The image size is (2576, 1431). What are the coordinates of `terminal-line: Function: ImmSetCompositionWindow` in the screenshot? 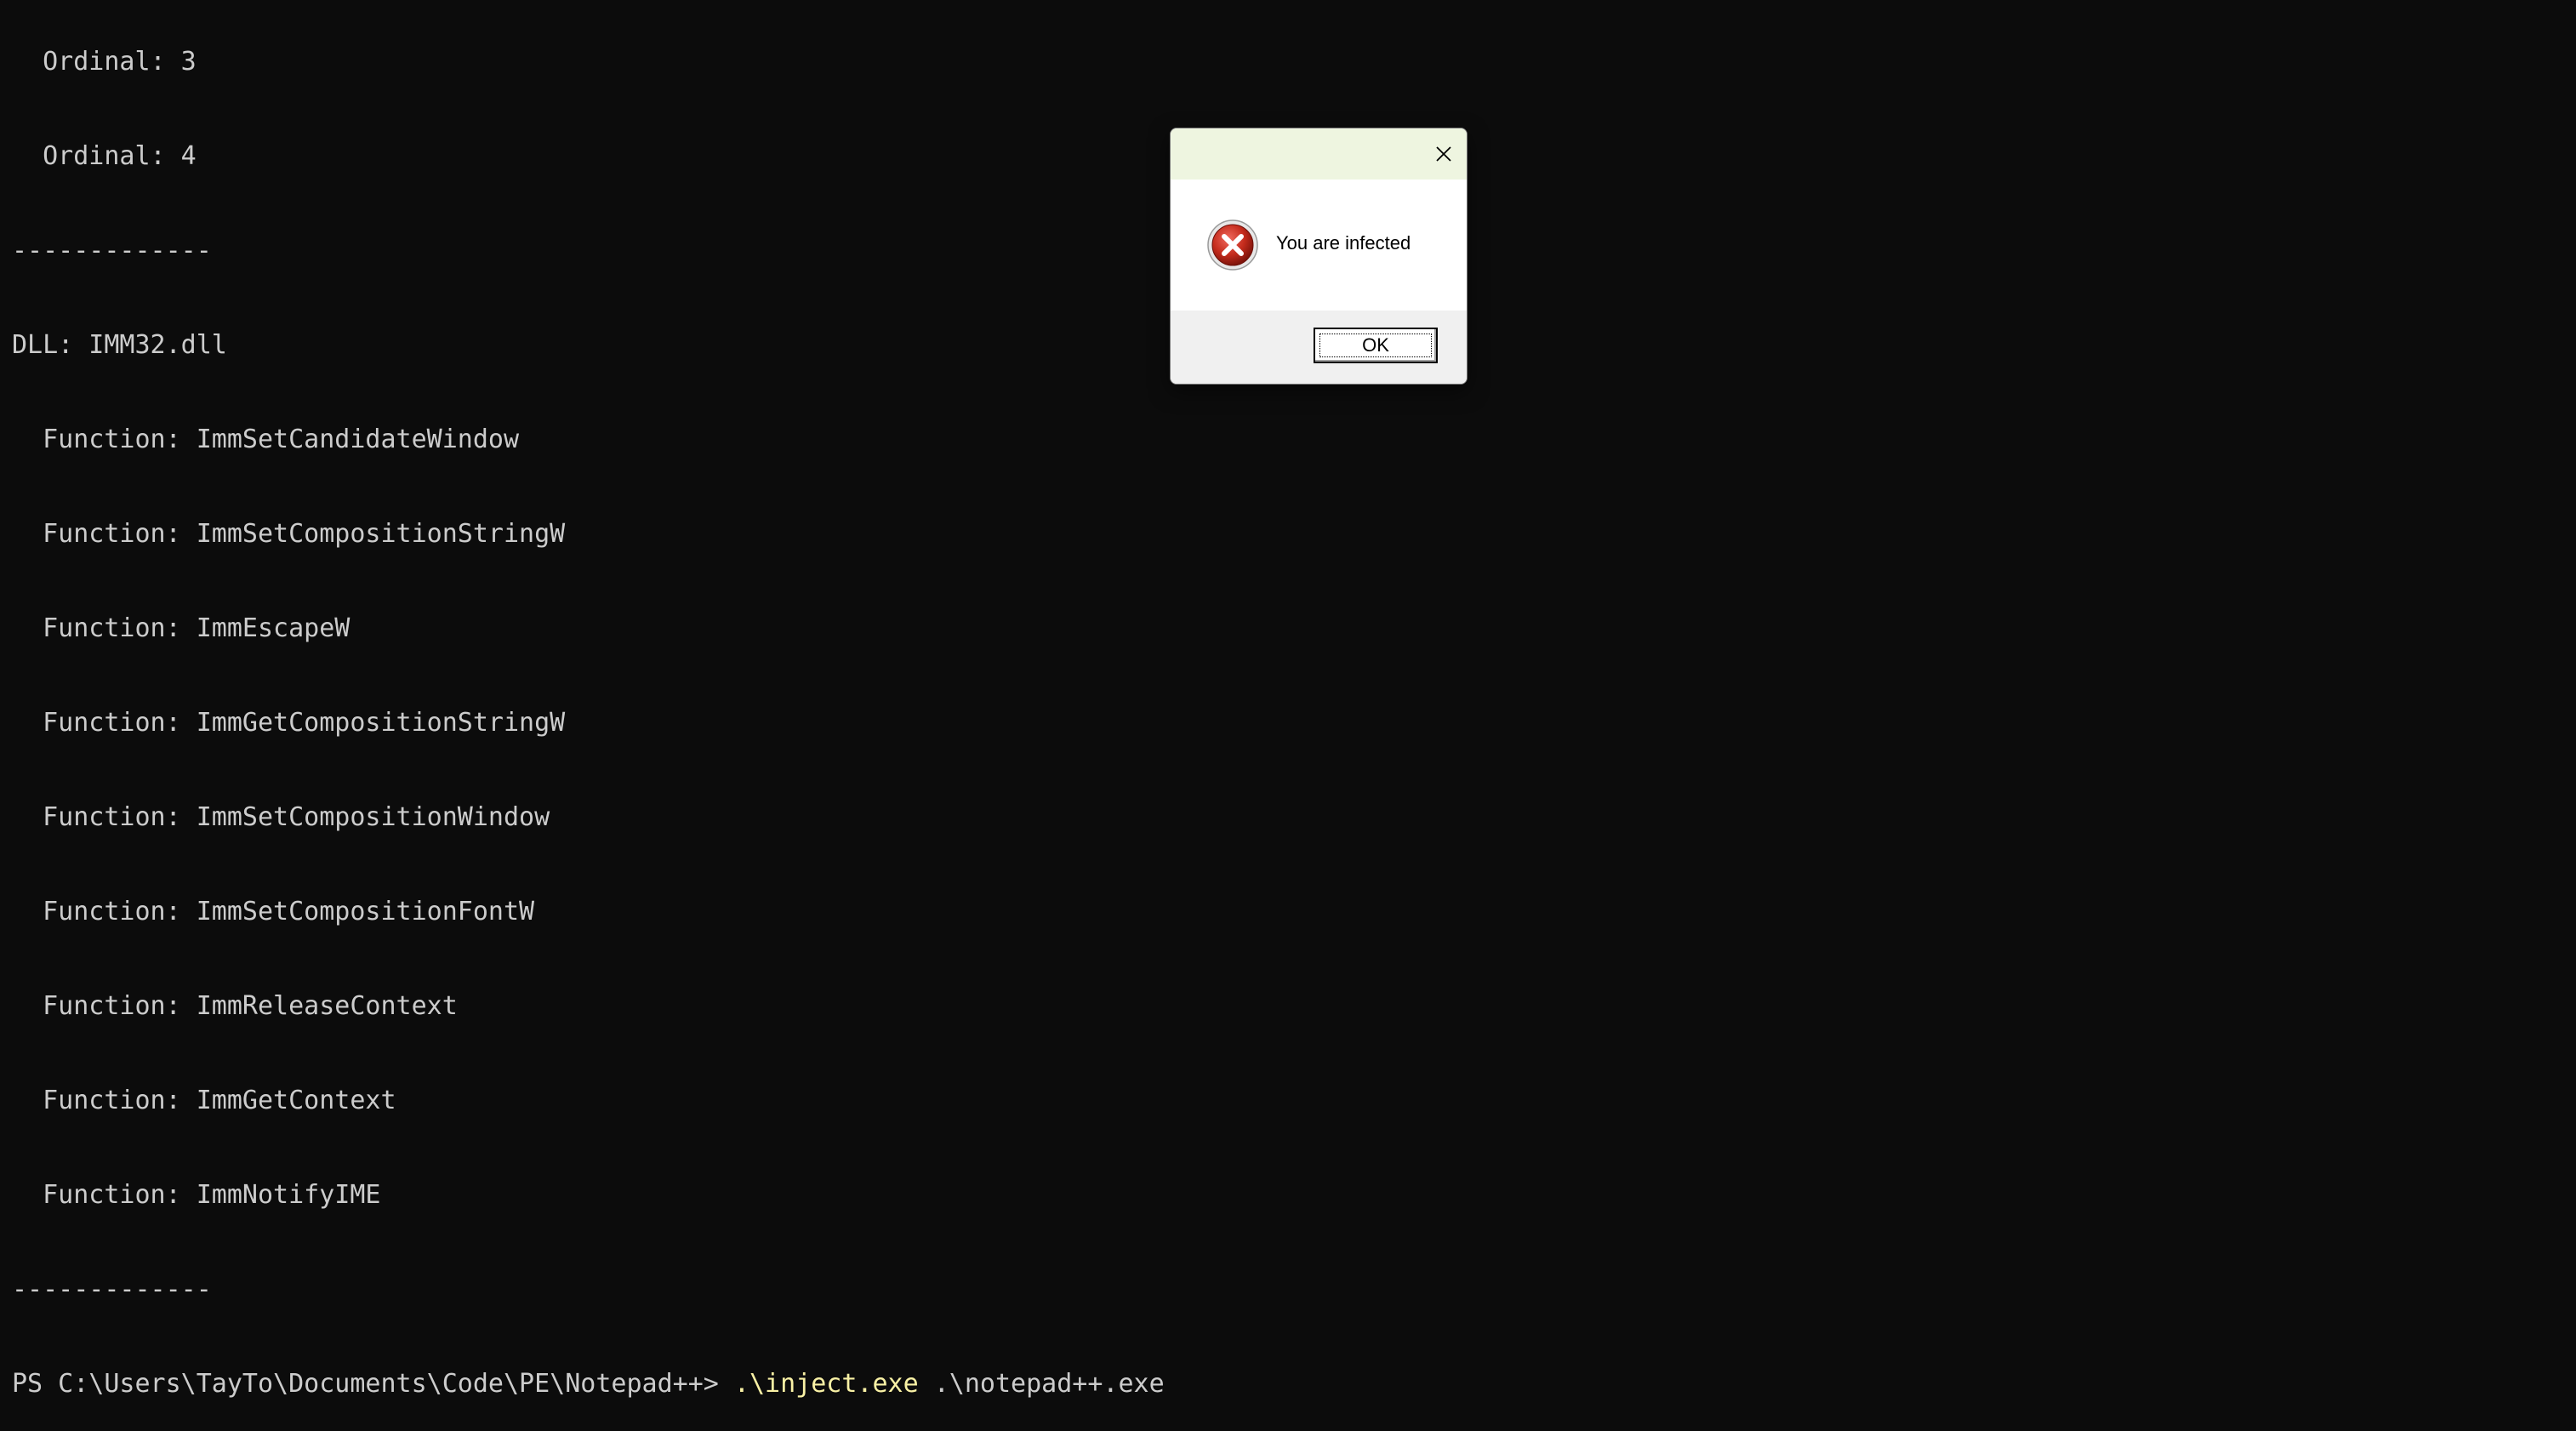 It's located at (281, 817).